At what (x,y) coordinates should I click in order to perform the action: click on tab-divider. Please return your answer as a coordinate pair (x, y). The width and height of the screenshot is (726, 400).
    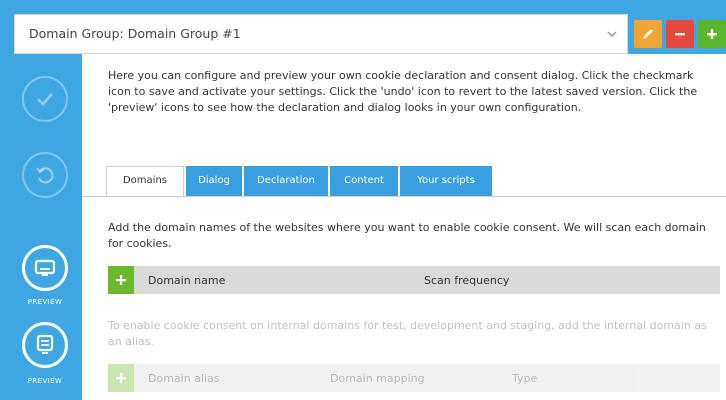
    Looking at the image, I should click on (404, 196).